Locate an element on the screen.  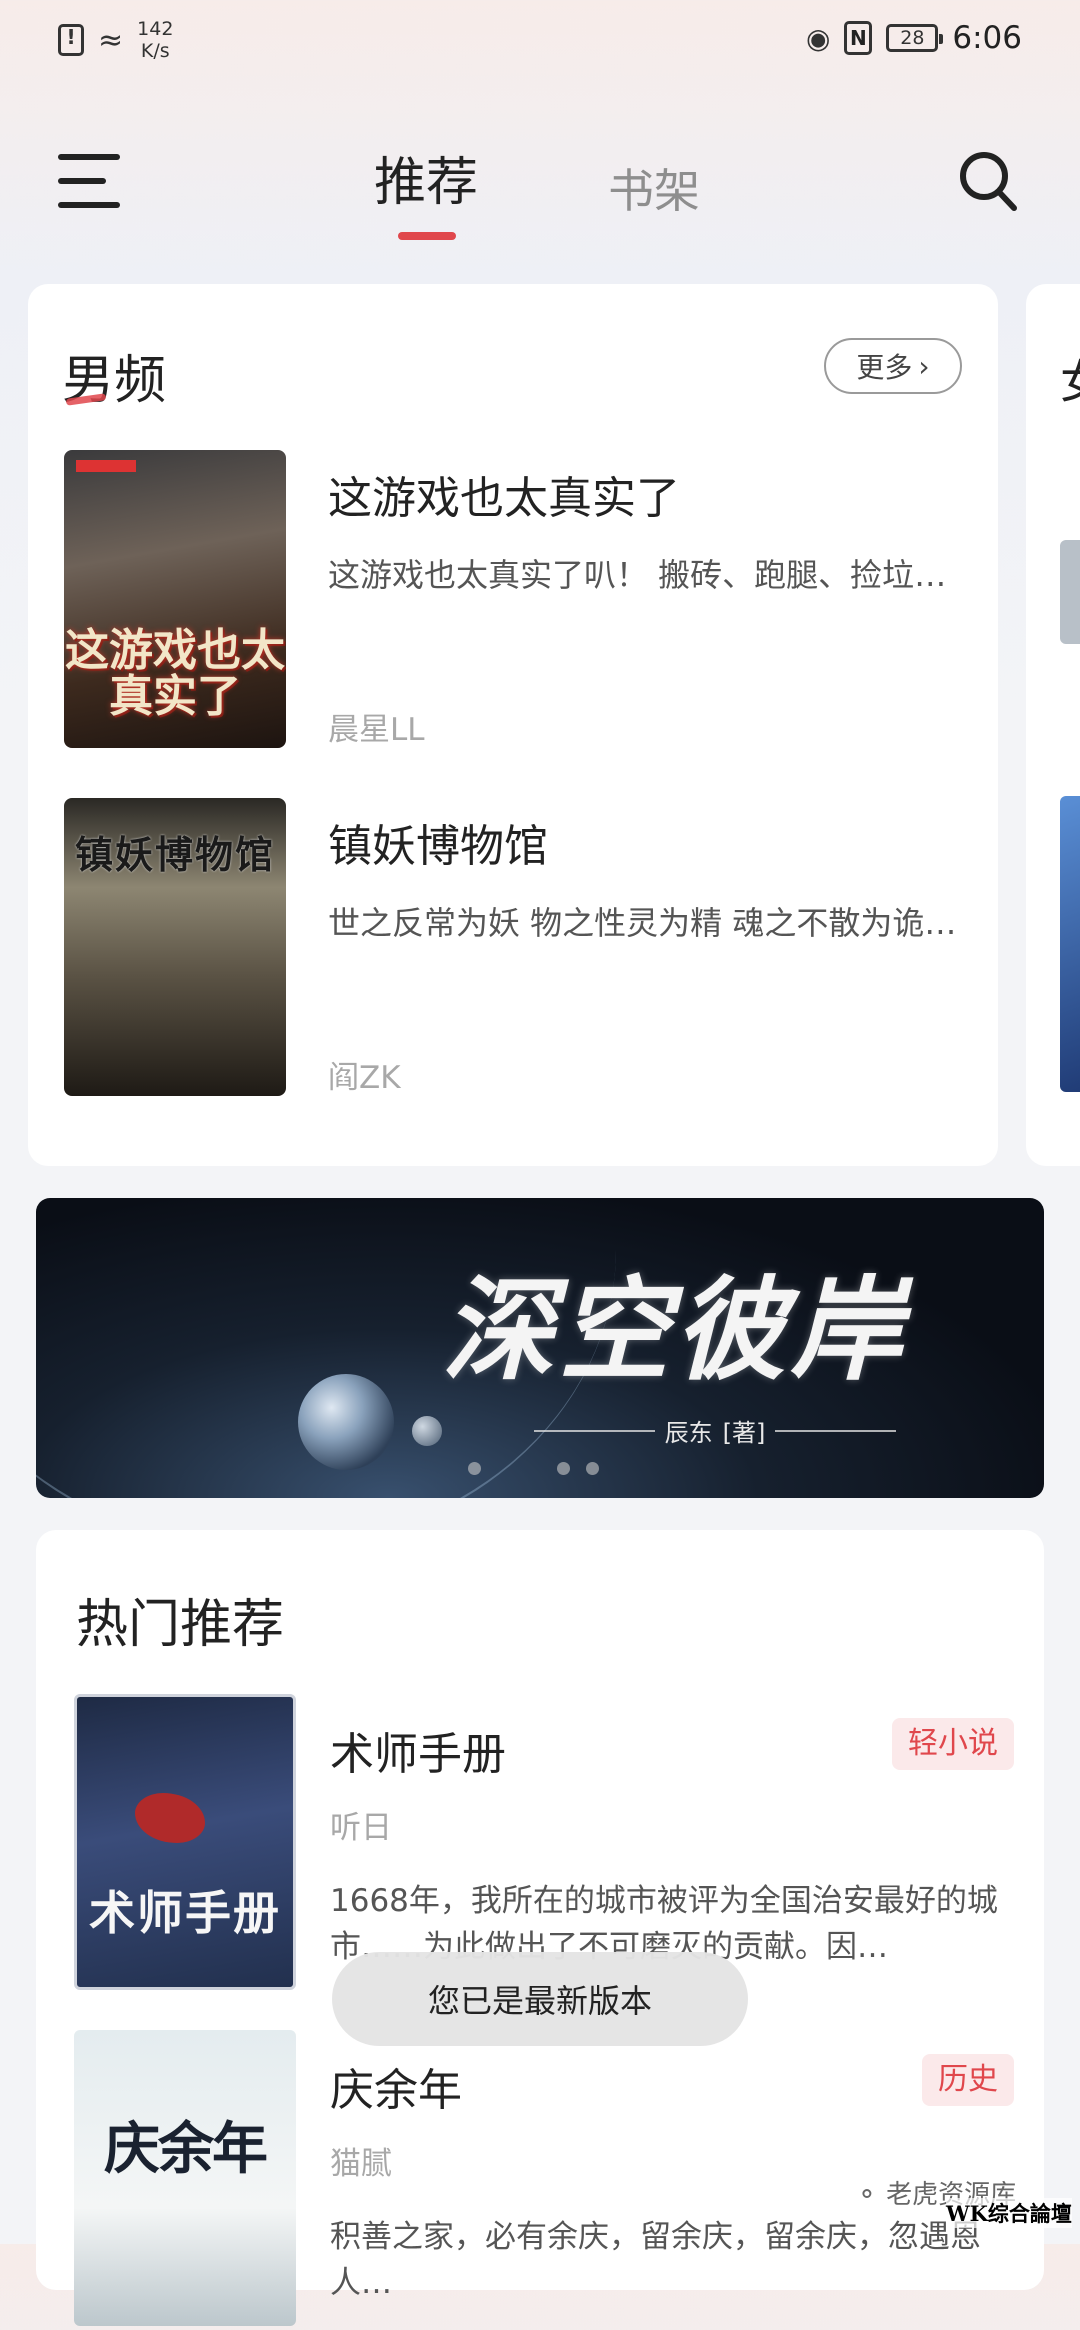
status-right: ◉ N 28 6:06 is located at coordinates (914, 38).